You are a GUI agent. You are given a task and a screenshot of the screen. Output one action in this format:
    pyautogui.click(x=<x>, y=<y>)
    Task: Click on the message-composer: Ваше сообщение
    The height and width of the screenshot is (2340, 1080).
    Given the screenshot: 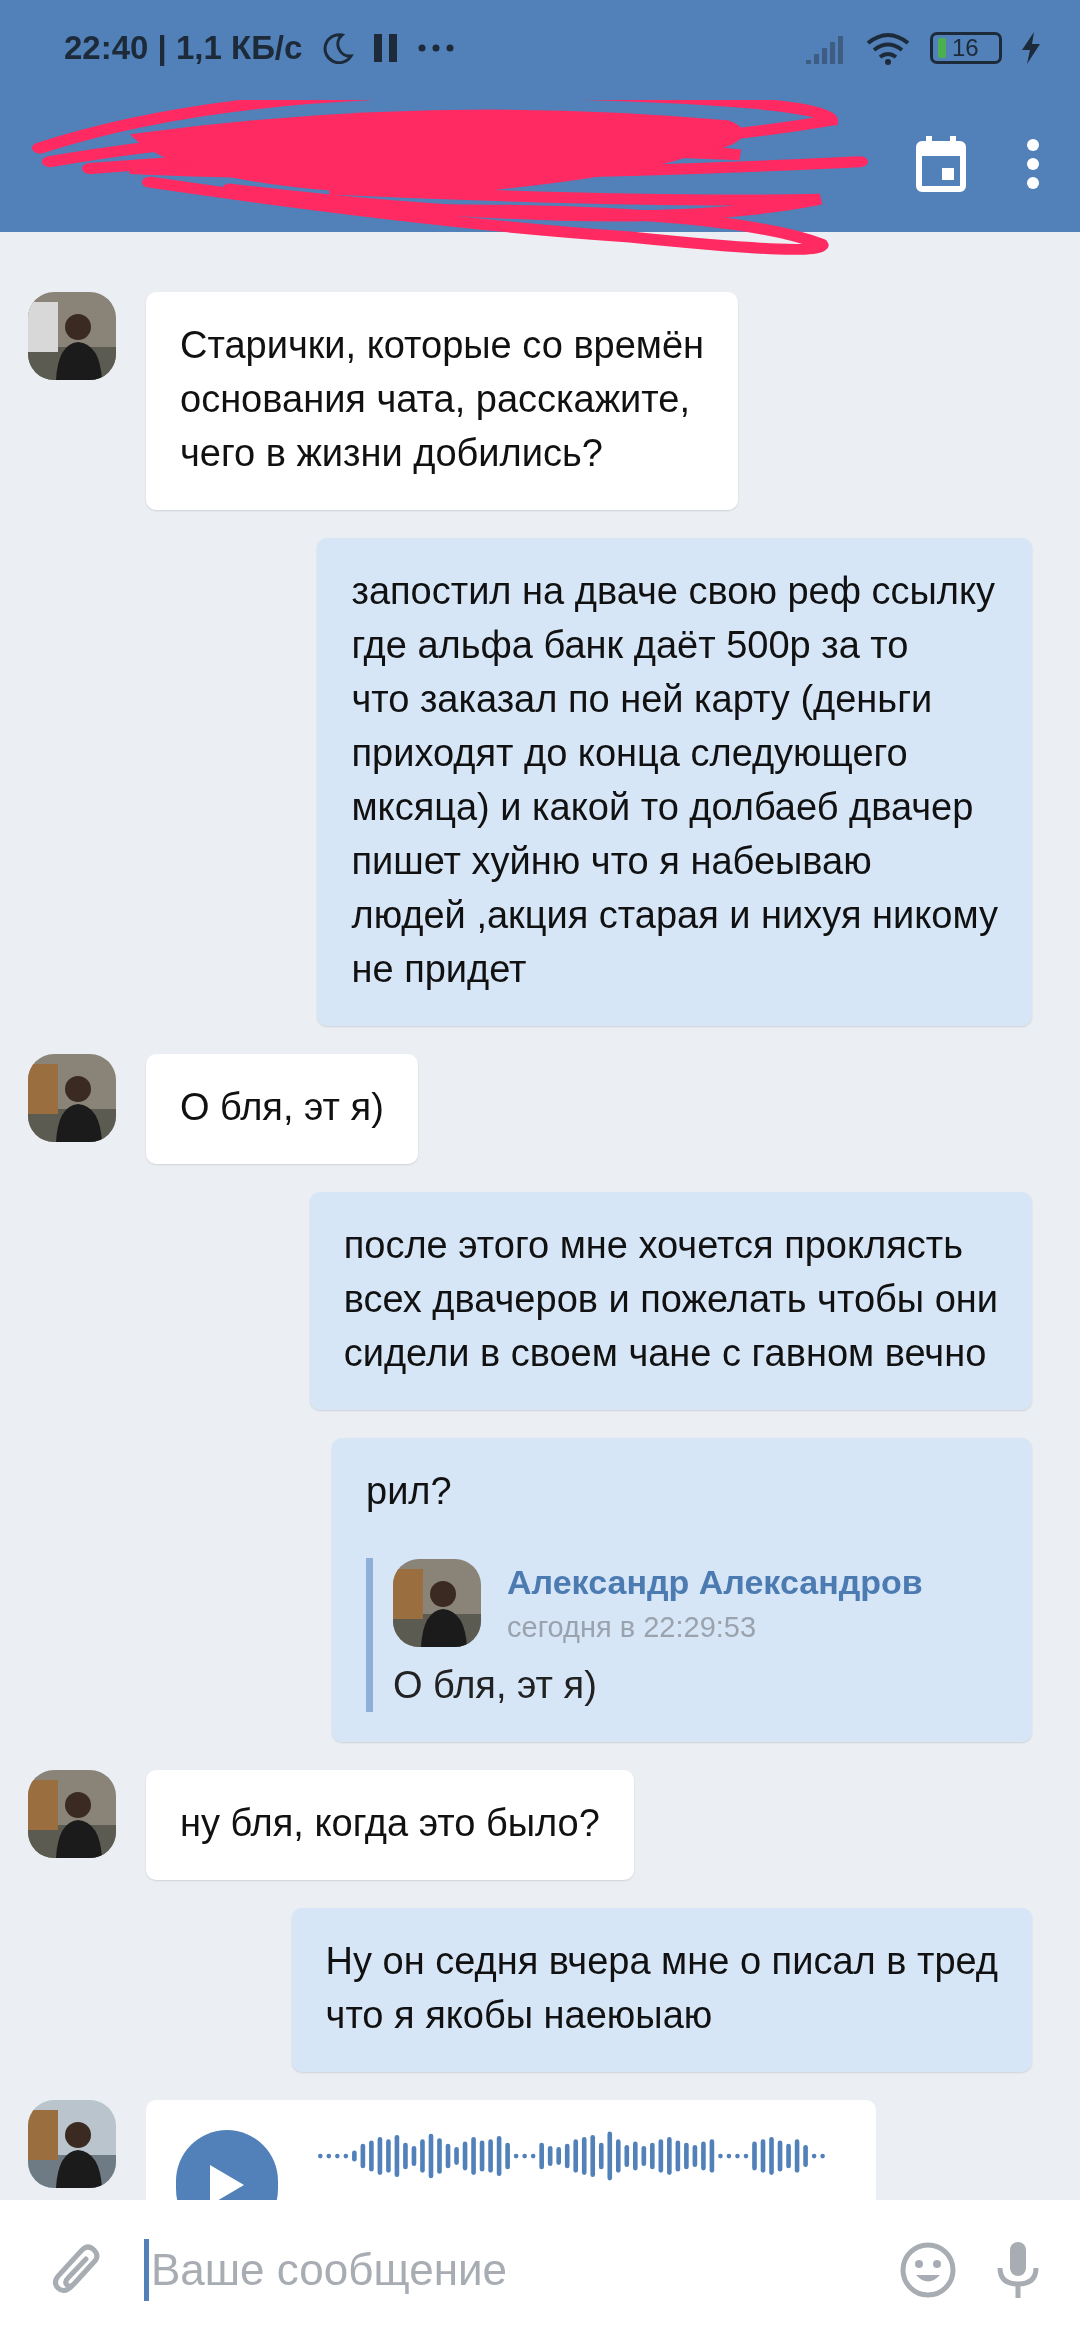 What is the action you would take?
    pyautogui.click(x=540, y=2270)
    